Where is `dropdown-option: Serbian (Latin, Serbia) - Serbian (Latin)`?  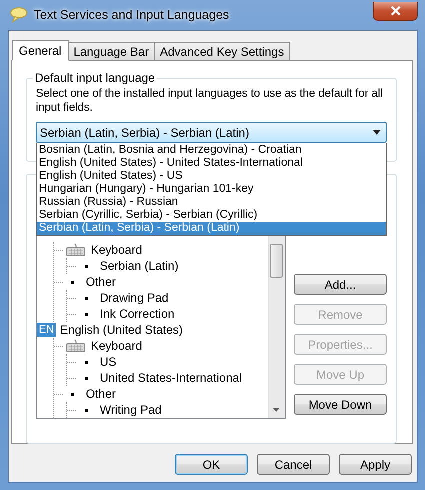 dropdown-option: Serbian (Latin, Serbia) - Serbian (Latin) is located at coordinates (211, 228).